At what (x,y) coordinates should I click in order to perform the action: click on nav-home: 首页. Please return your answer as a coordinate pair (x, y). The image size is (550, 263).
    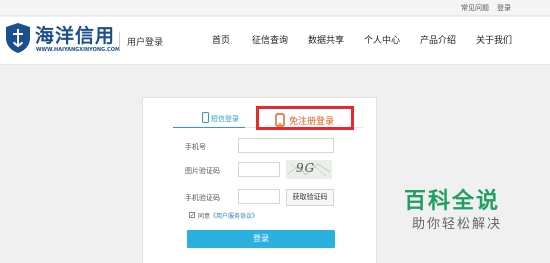
    Looking at the image, I should click on (221, 39).